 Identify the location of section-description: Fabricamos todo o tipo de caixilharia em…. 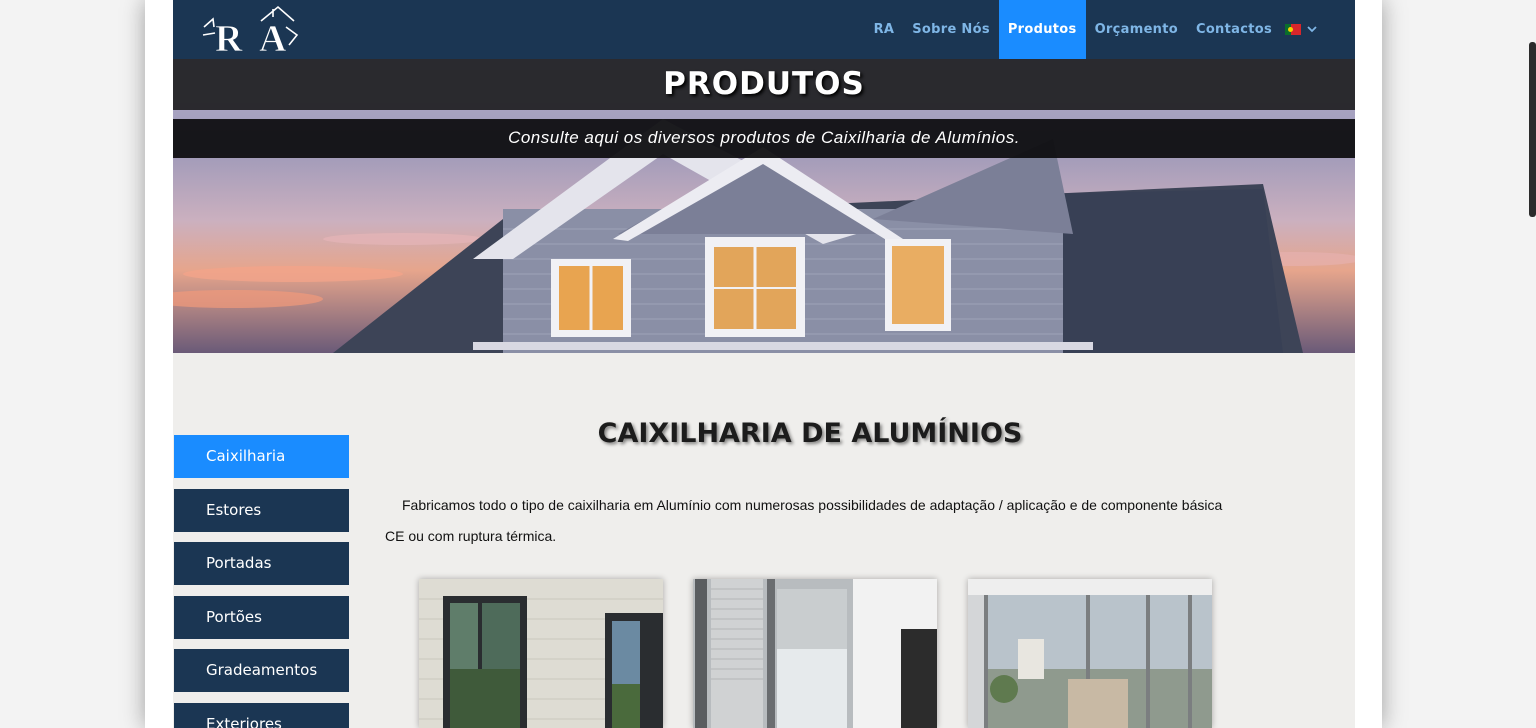
(804, 520).